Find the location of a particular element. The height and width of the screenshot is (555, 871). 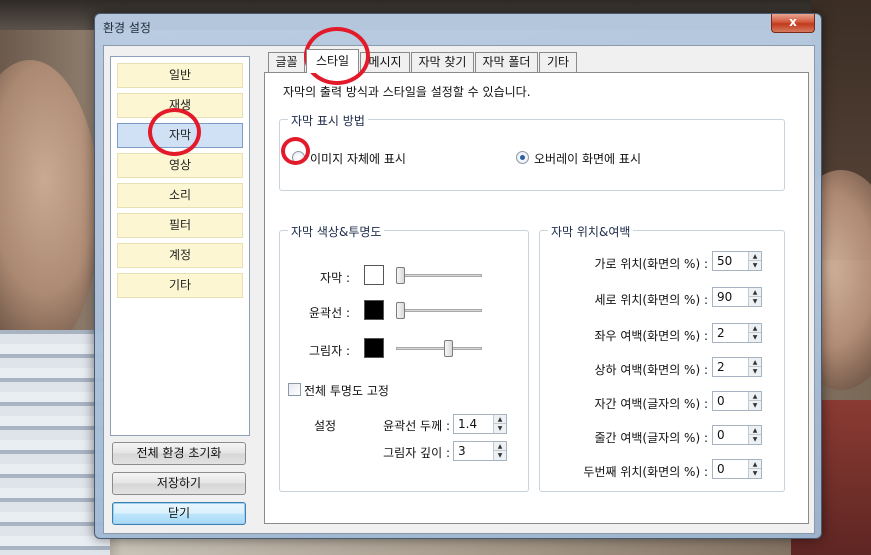

shadow-depth-spinner: 3 ▲ ▼ is located at coordinates (480, 451).